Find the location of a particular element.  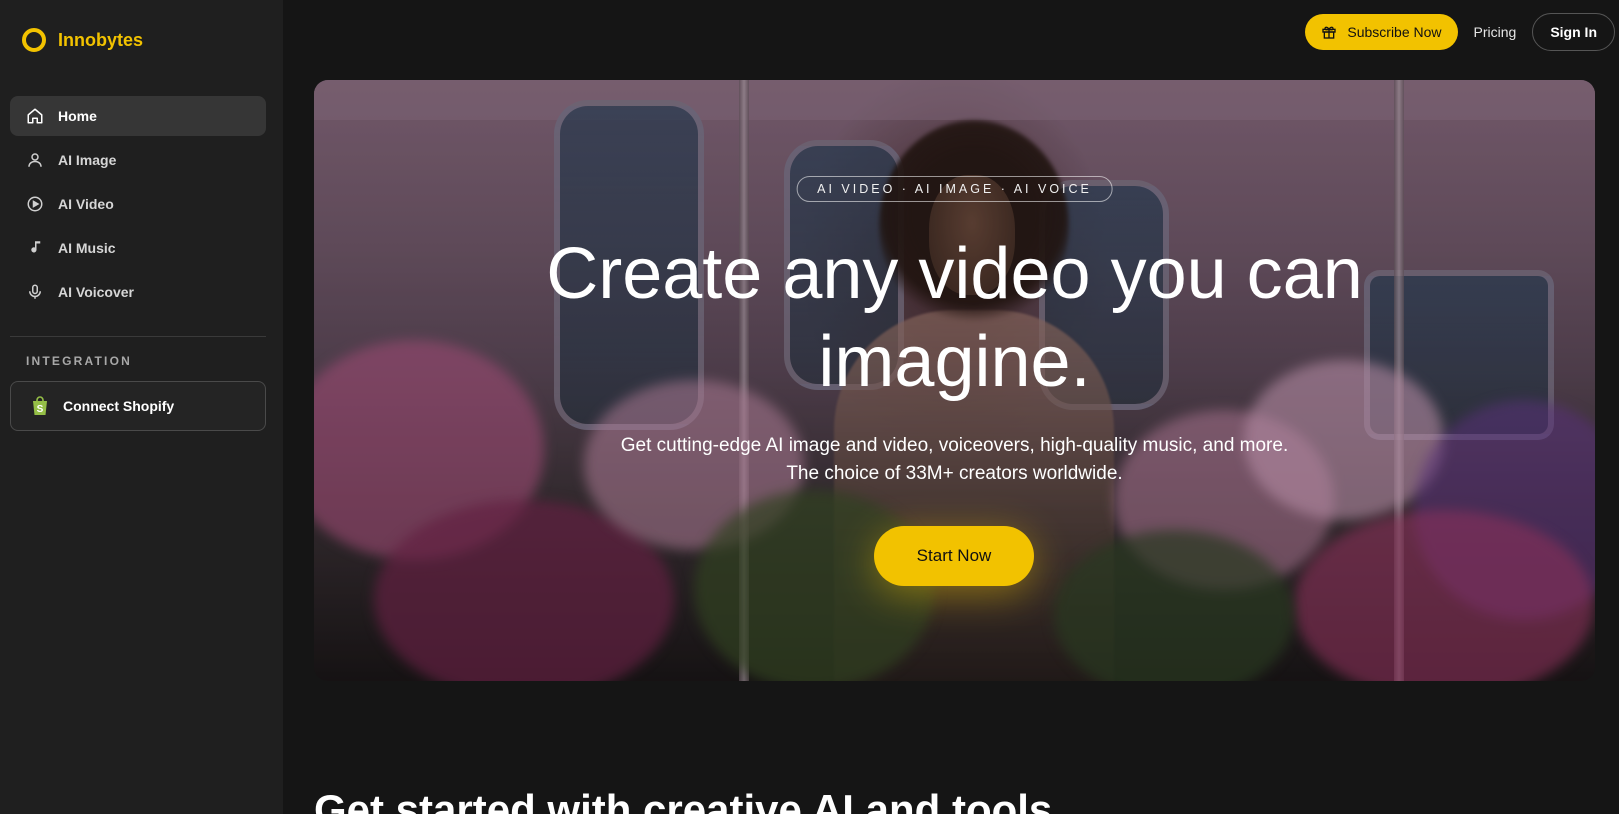

brand: Innobytes is located at coordinates (82, 40).